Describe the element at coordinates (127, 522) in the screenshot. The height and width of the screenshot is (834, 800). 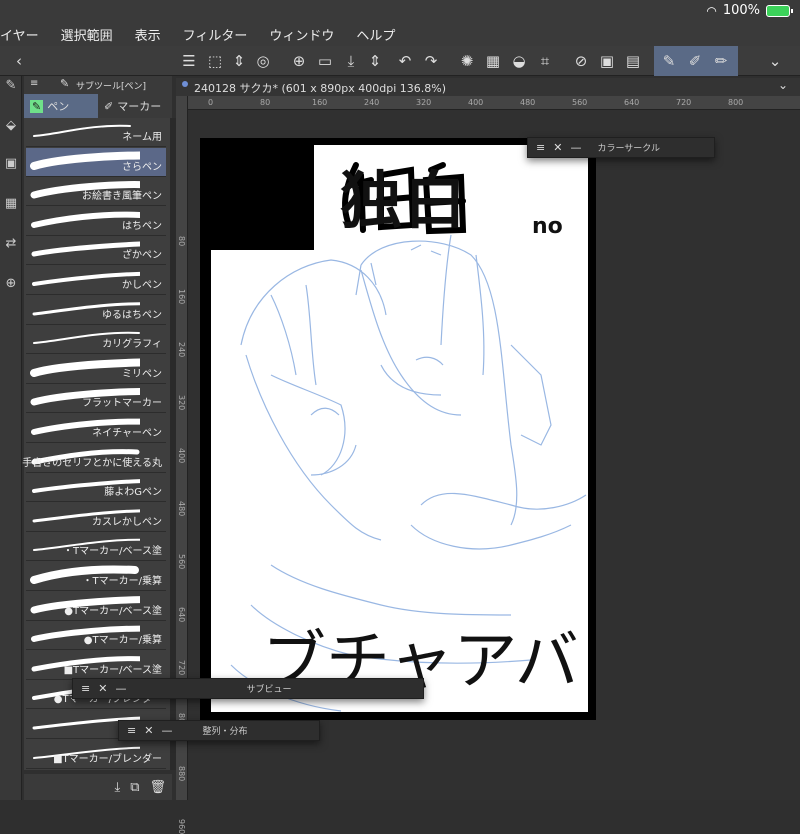
I see `brush-name: カスレかしペン` at that location.